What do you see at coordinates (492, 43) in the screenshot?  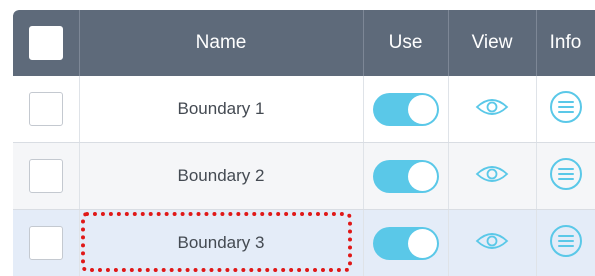 I see `column-header-view: View` at bounding box center [492, 43].